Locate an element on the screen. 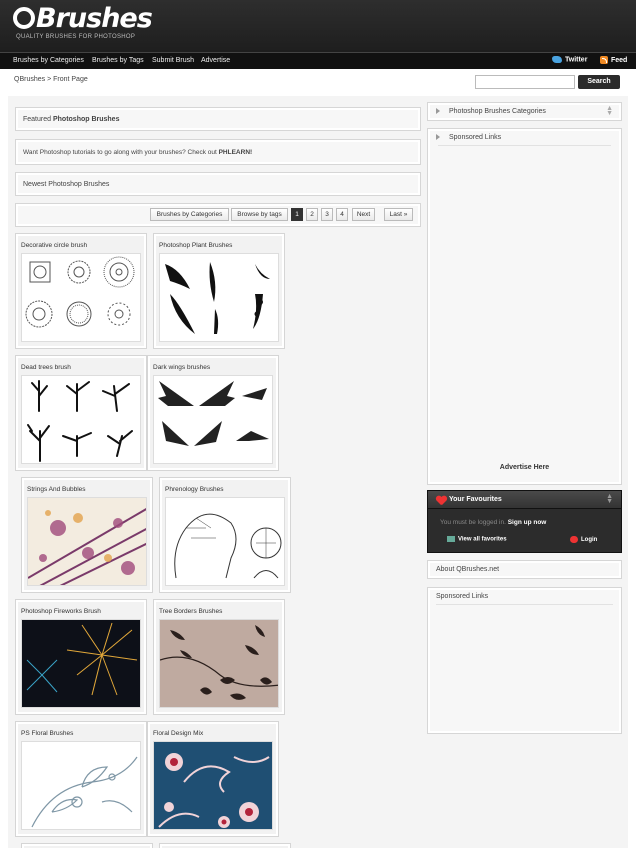  circle-brush-preview is located at coordinates (80, 292).